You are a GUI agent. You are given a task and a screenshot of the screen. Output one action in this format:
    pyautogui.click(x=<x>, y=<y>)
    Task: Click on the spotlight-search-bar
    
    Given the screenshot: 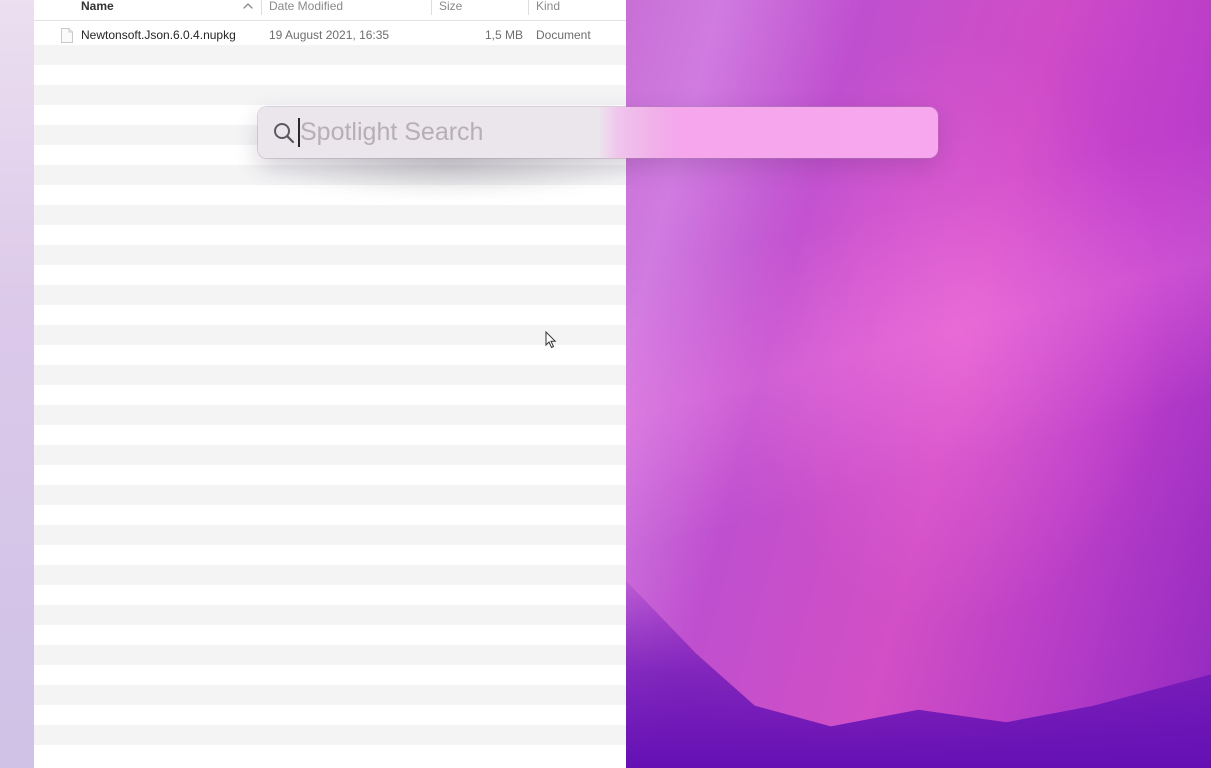 What is the action you would take?
    pyautogui.click(x=598, y=132)
    